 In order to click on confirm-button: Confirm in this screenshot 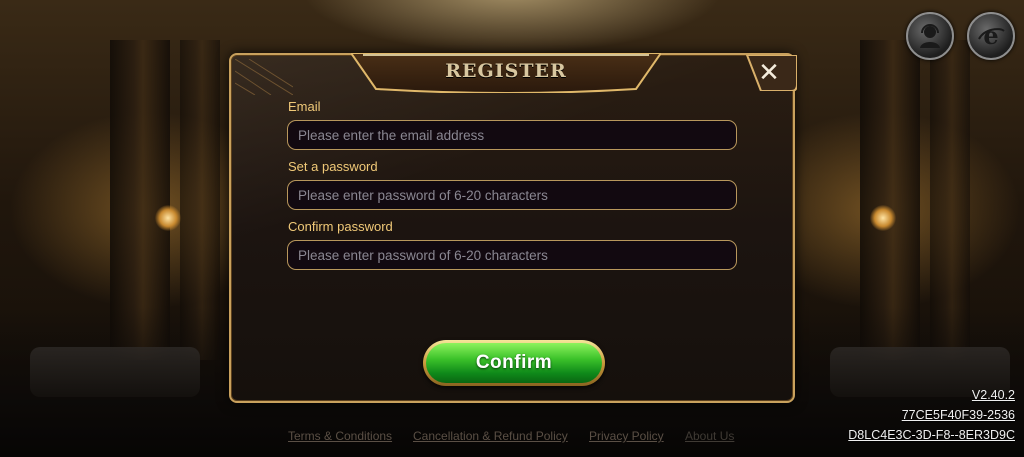, I will do `click(514, 363)`.